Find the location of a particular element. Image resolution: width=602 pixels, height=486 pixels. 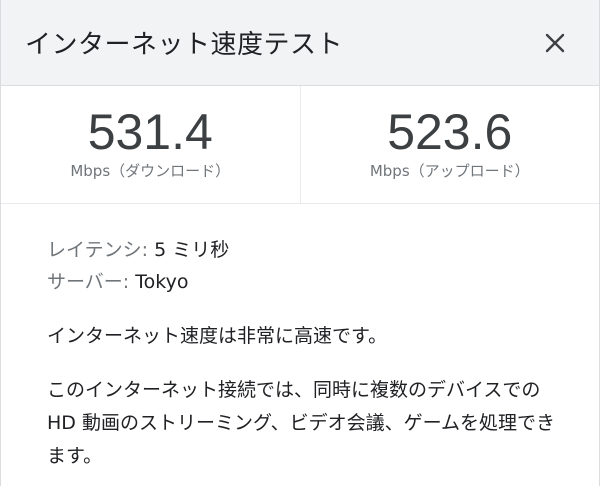

upload-speed-value: 523.6 is located at coordinates (450, 132).